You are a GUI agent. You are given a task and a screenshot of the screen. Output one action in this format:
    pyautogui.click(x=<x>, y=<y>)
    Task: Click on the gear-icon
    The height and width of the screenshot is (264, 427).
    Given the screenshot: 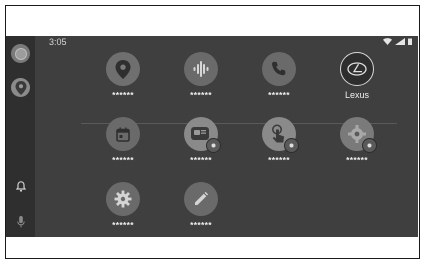 What is the action you would take?
    pyautogui.click(x=123, y=199)
    